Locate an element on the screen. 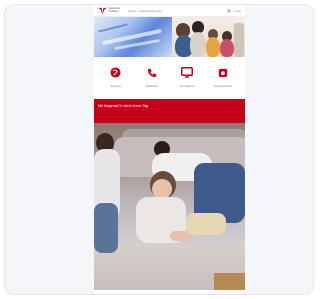 This screenshot has width=320, height=299. quick-link-business: Unternehmen is located at coordinates (223, 77).